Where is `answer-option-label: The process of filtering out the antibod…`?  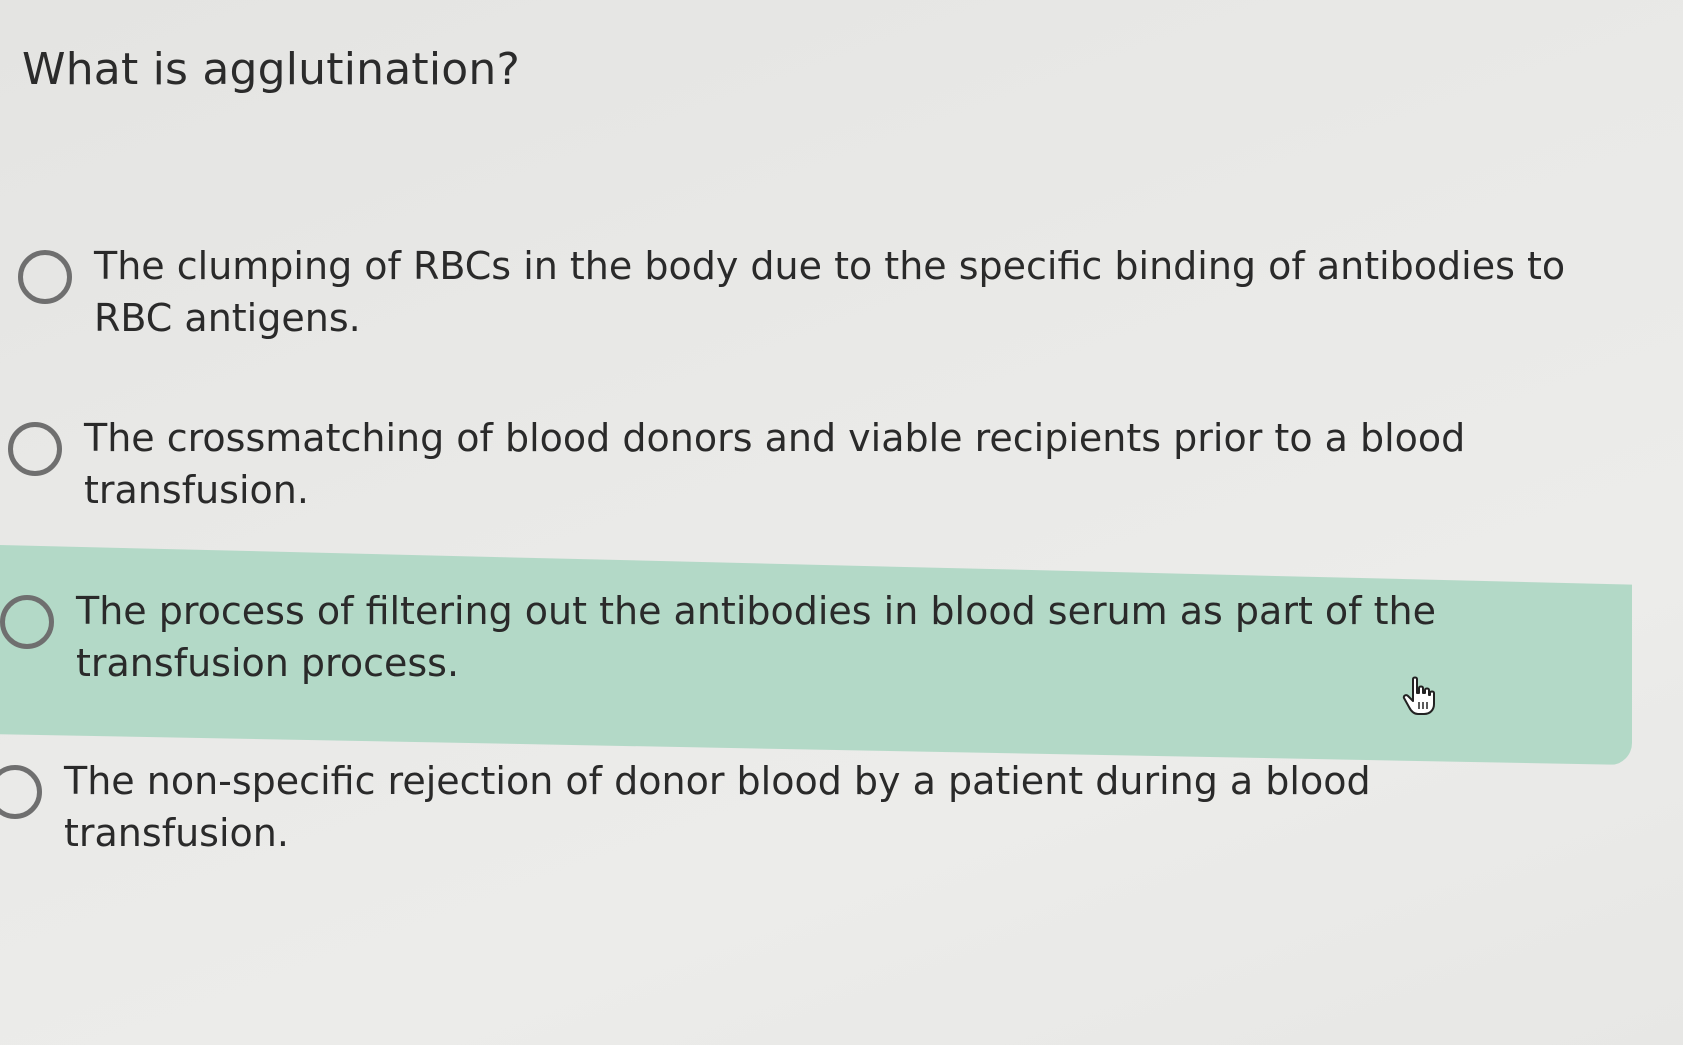 answer-option-label: The process of filtering out the antibod… is located at coordinates (756, 637).